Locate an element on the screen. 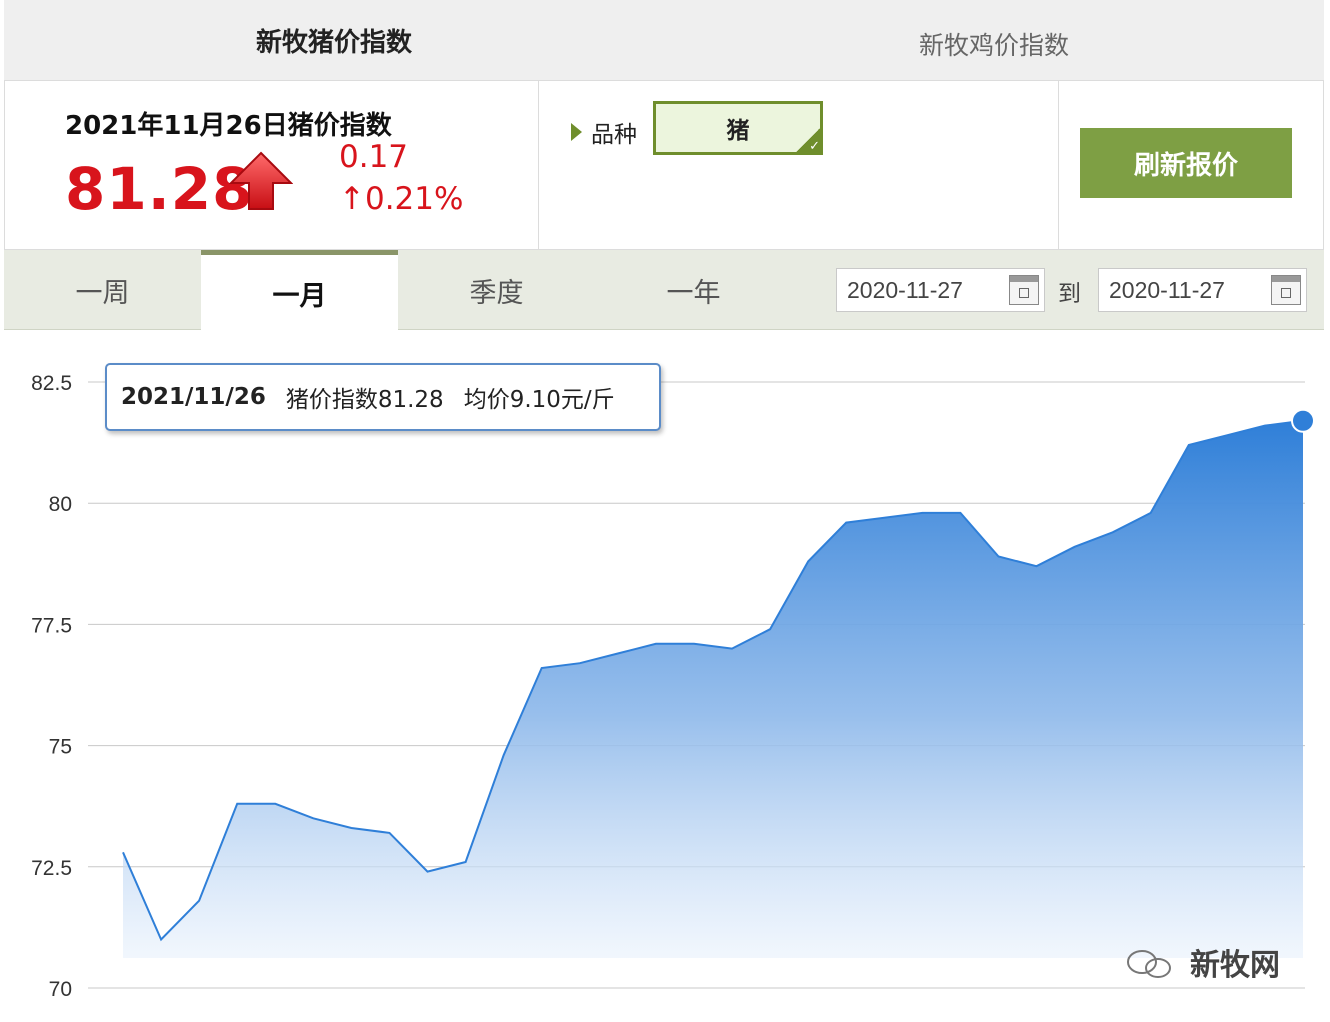 This screenshot has width=1330, height=1022. variety-selected-value: 猪 is located at coordinates (738, 131).